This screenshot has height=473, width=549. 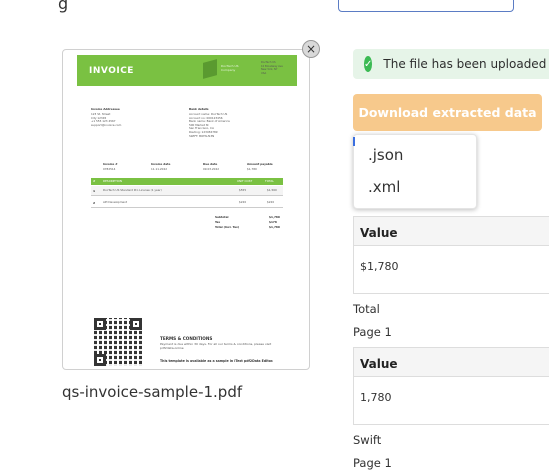 I want to click on meta-value-invoice-no: 0782514, so click(x=109, y=169).